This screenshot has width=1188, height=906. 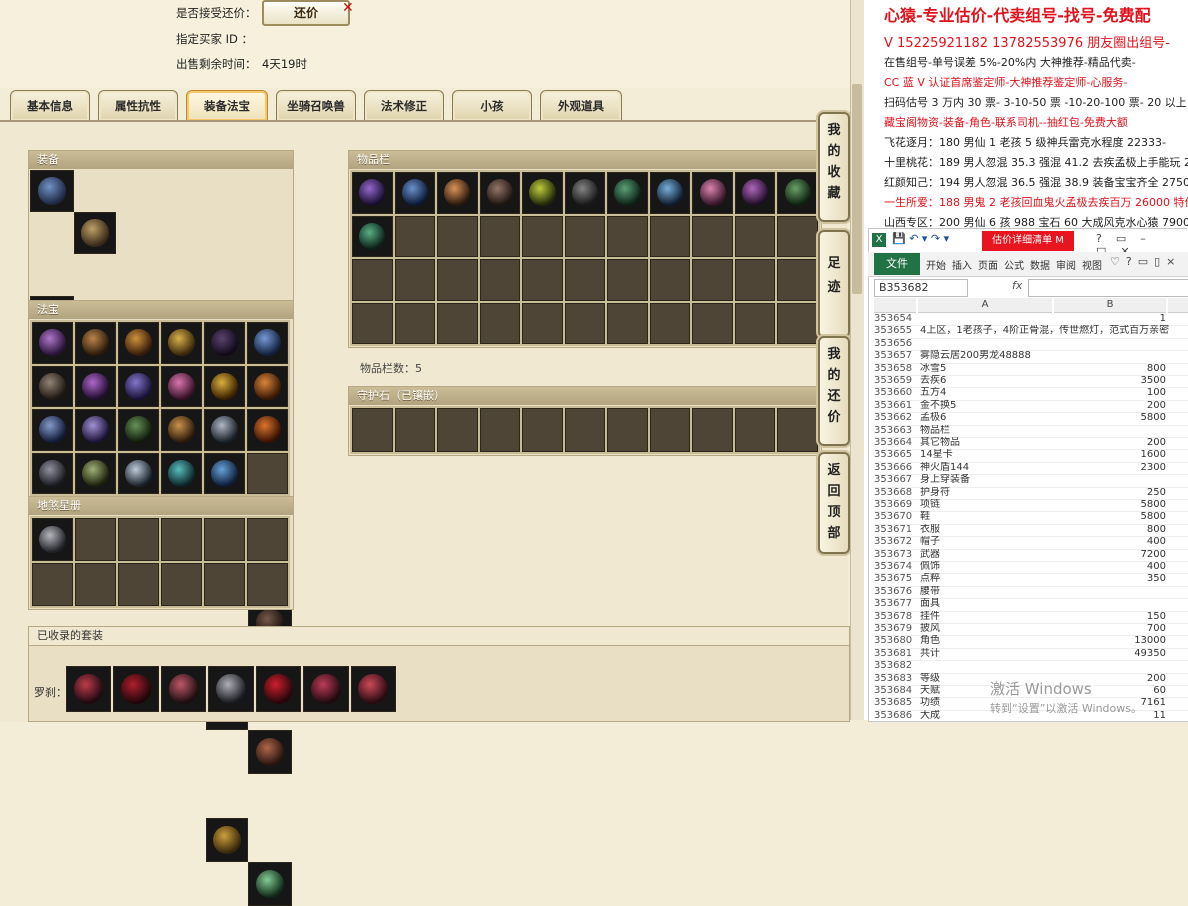 I want to click on cell-a: 腰带, so click(x=930, y=592).